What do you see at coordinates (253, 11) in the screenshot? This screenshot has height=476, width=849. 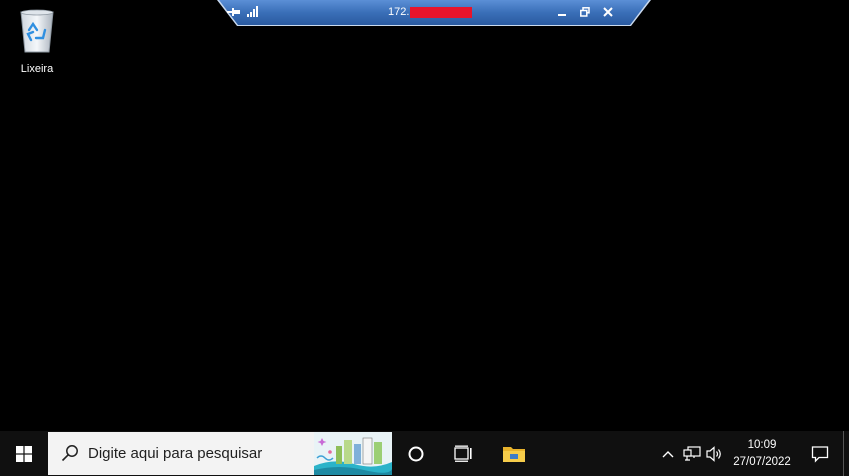 I see `connection-signal-icon` at bounding box center [253, 11].